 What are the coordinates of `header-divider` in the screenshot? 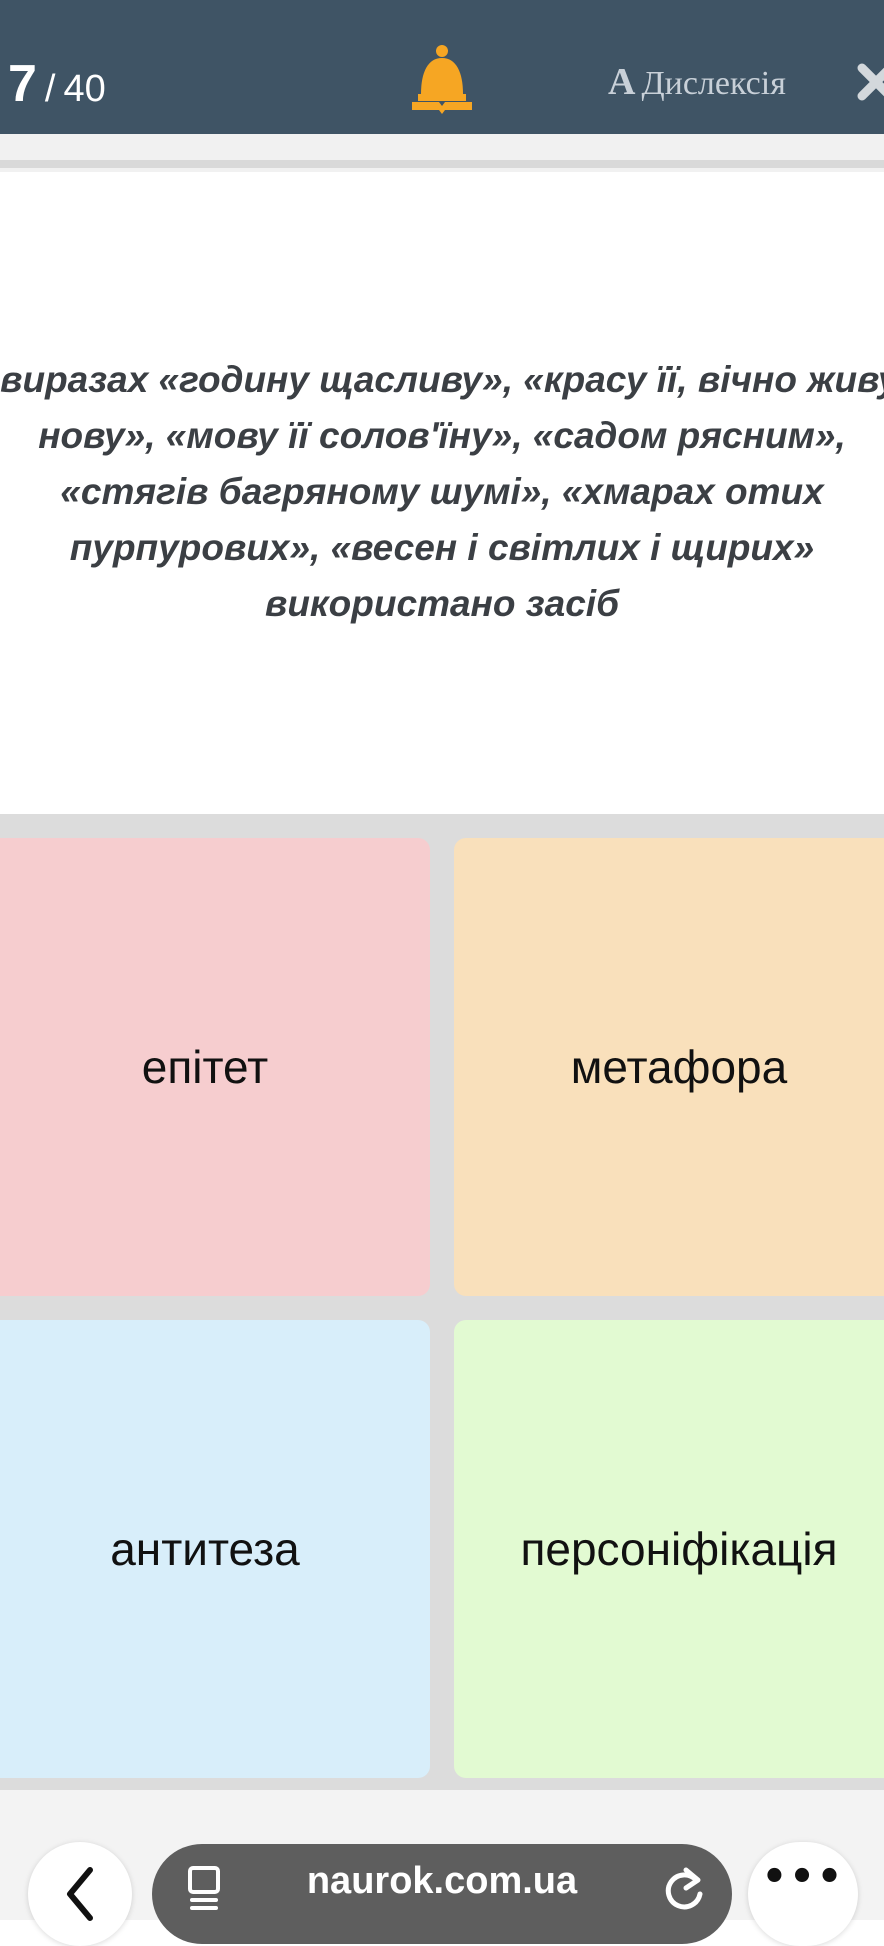 It's located at (442, 153).